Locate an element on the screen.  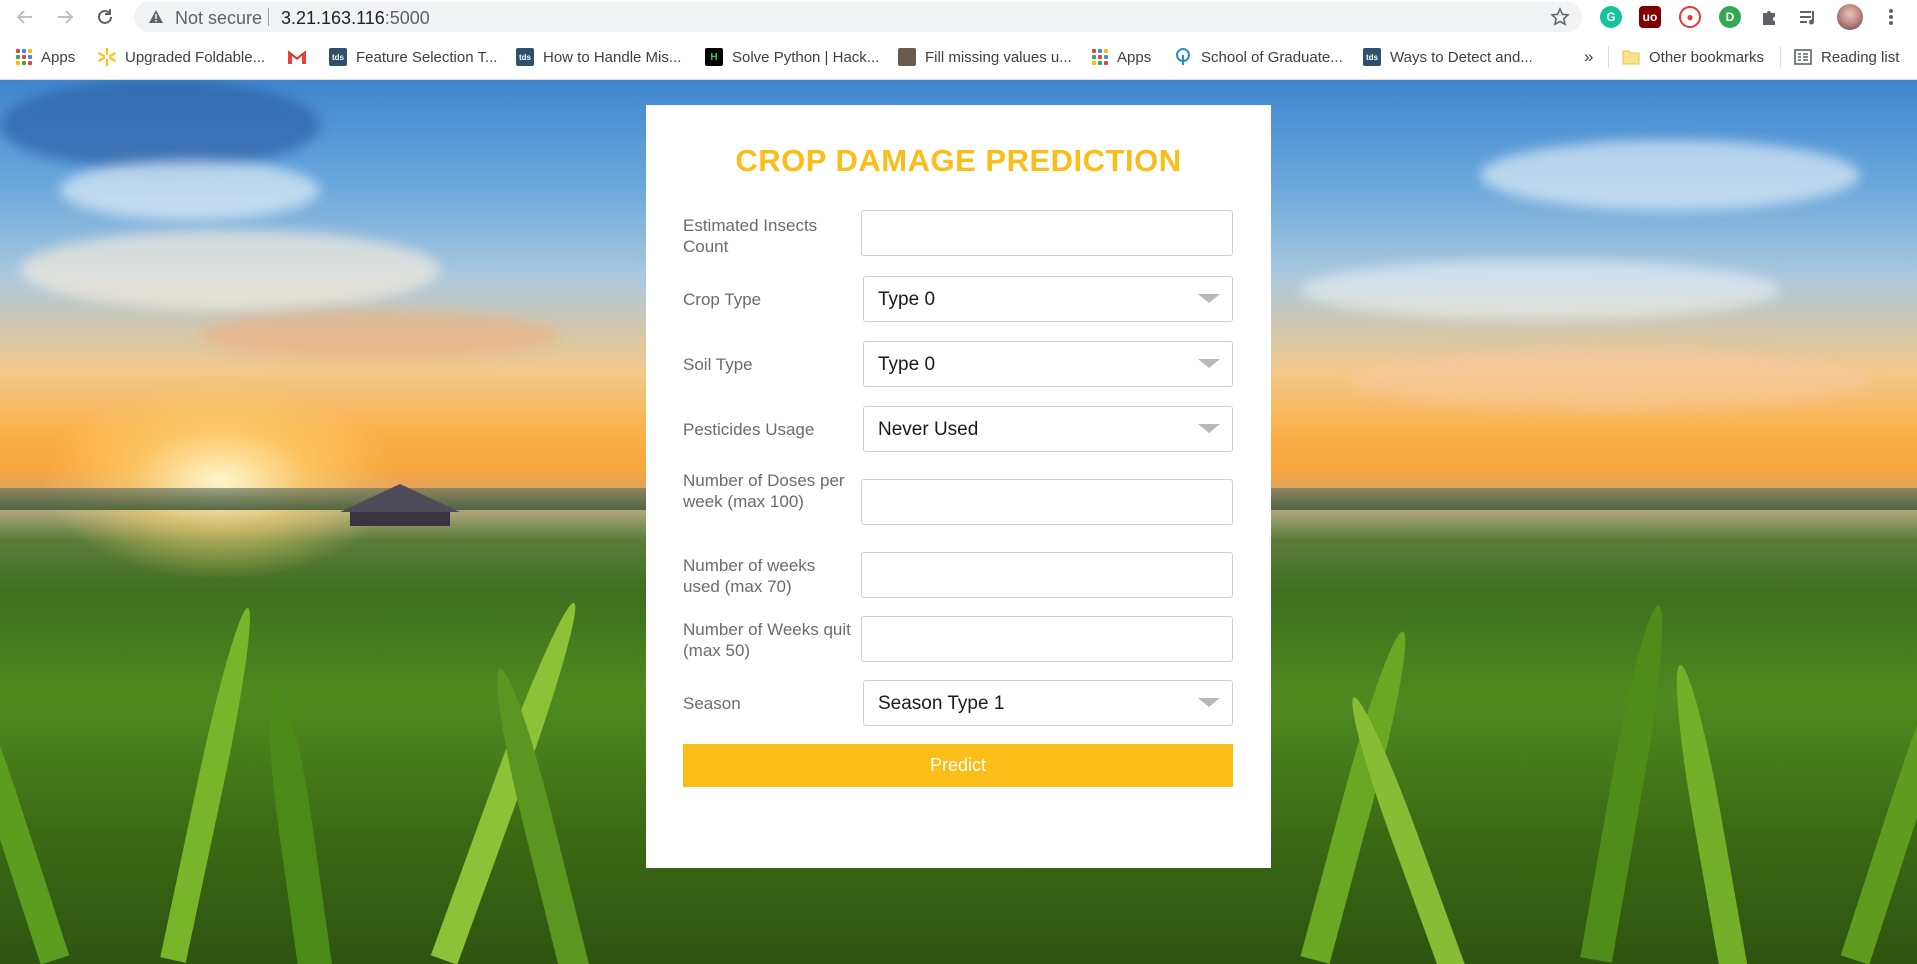
forward-button is located at coordinates (65, 17).